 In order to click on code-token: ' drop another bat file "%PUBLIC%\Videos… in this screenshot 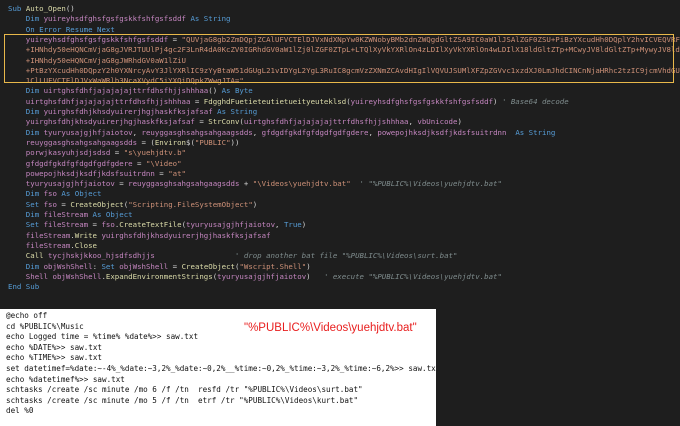, I will do `click(306, 256)`.